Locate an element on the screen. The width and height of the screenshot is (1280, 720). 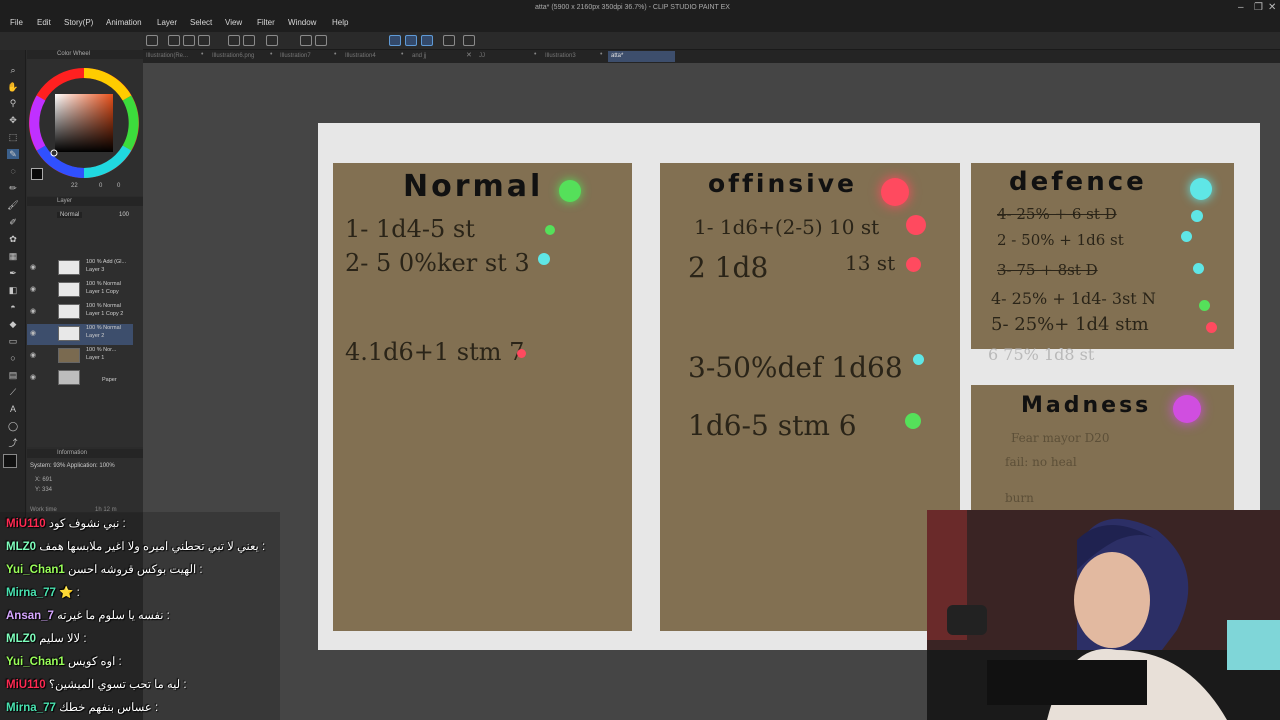
main-color-swatch is located at coordinates (10, 461).